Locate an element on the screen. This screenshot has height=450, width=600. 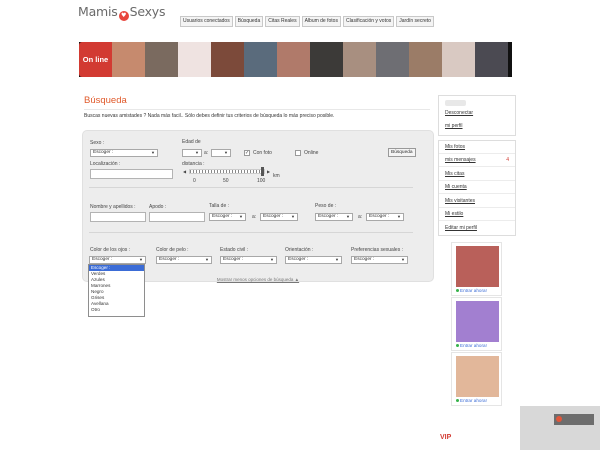
nav-usuarios-conectados: Usuarios conectados is located at coordinates (206, 21).